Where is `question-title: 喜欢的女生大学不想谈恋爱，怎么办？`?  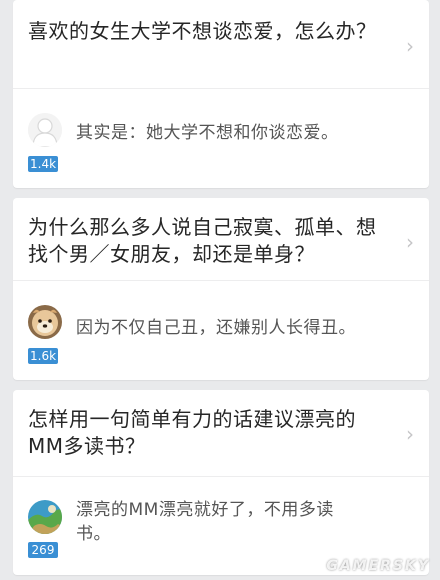 question-title: 喜欢的女生大学不想谈恋爱，怎么办？ is located at coordinates (205, 31).